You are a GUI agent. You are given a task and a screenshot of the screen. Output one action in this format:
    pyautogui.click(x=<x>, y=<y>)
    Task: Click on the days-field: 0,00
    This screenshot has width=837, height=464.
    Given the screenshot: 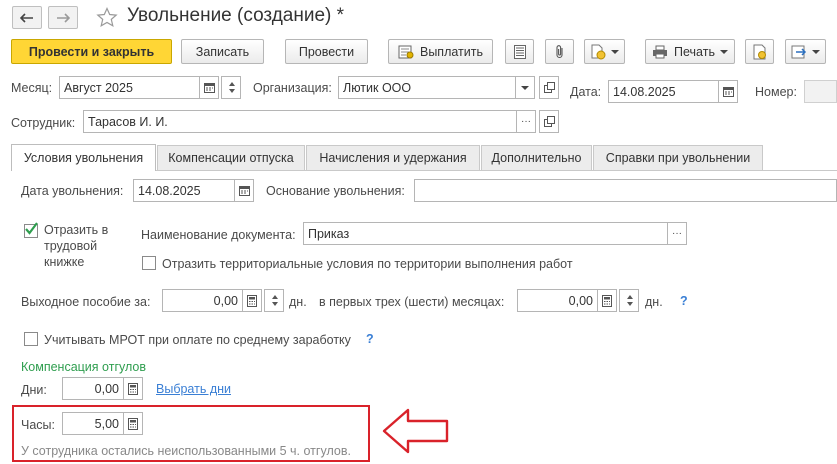 What is the action you would take?
    pyautogui.click(x=93, y=388)
    